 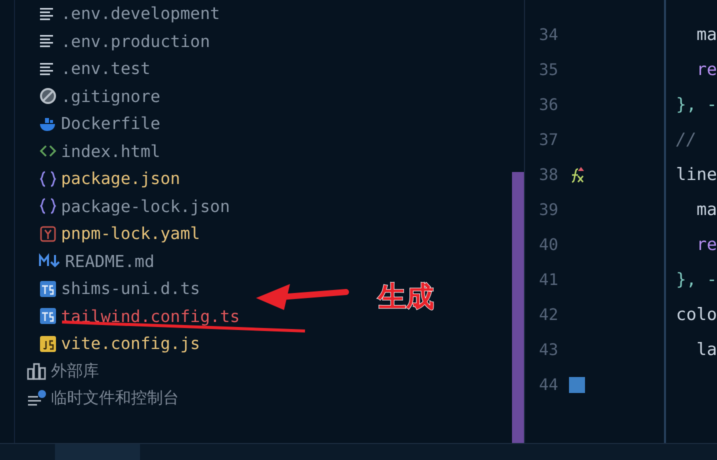 I want to click on file-name: .env.test, so click(x=105, y=68).